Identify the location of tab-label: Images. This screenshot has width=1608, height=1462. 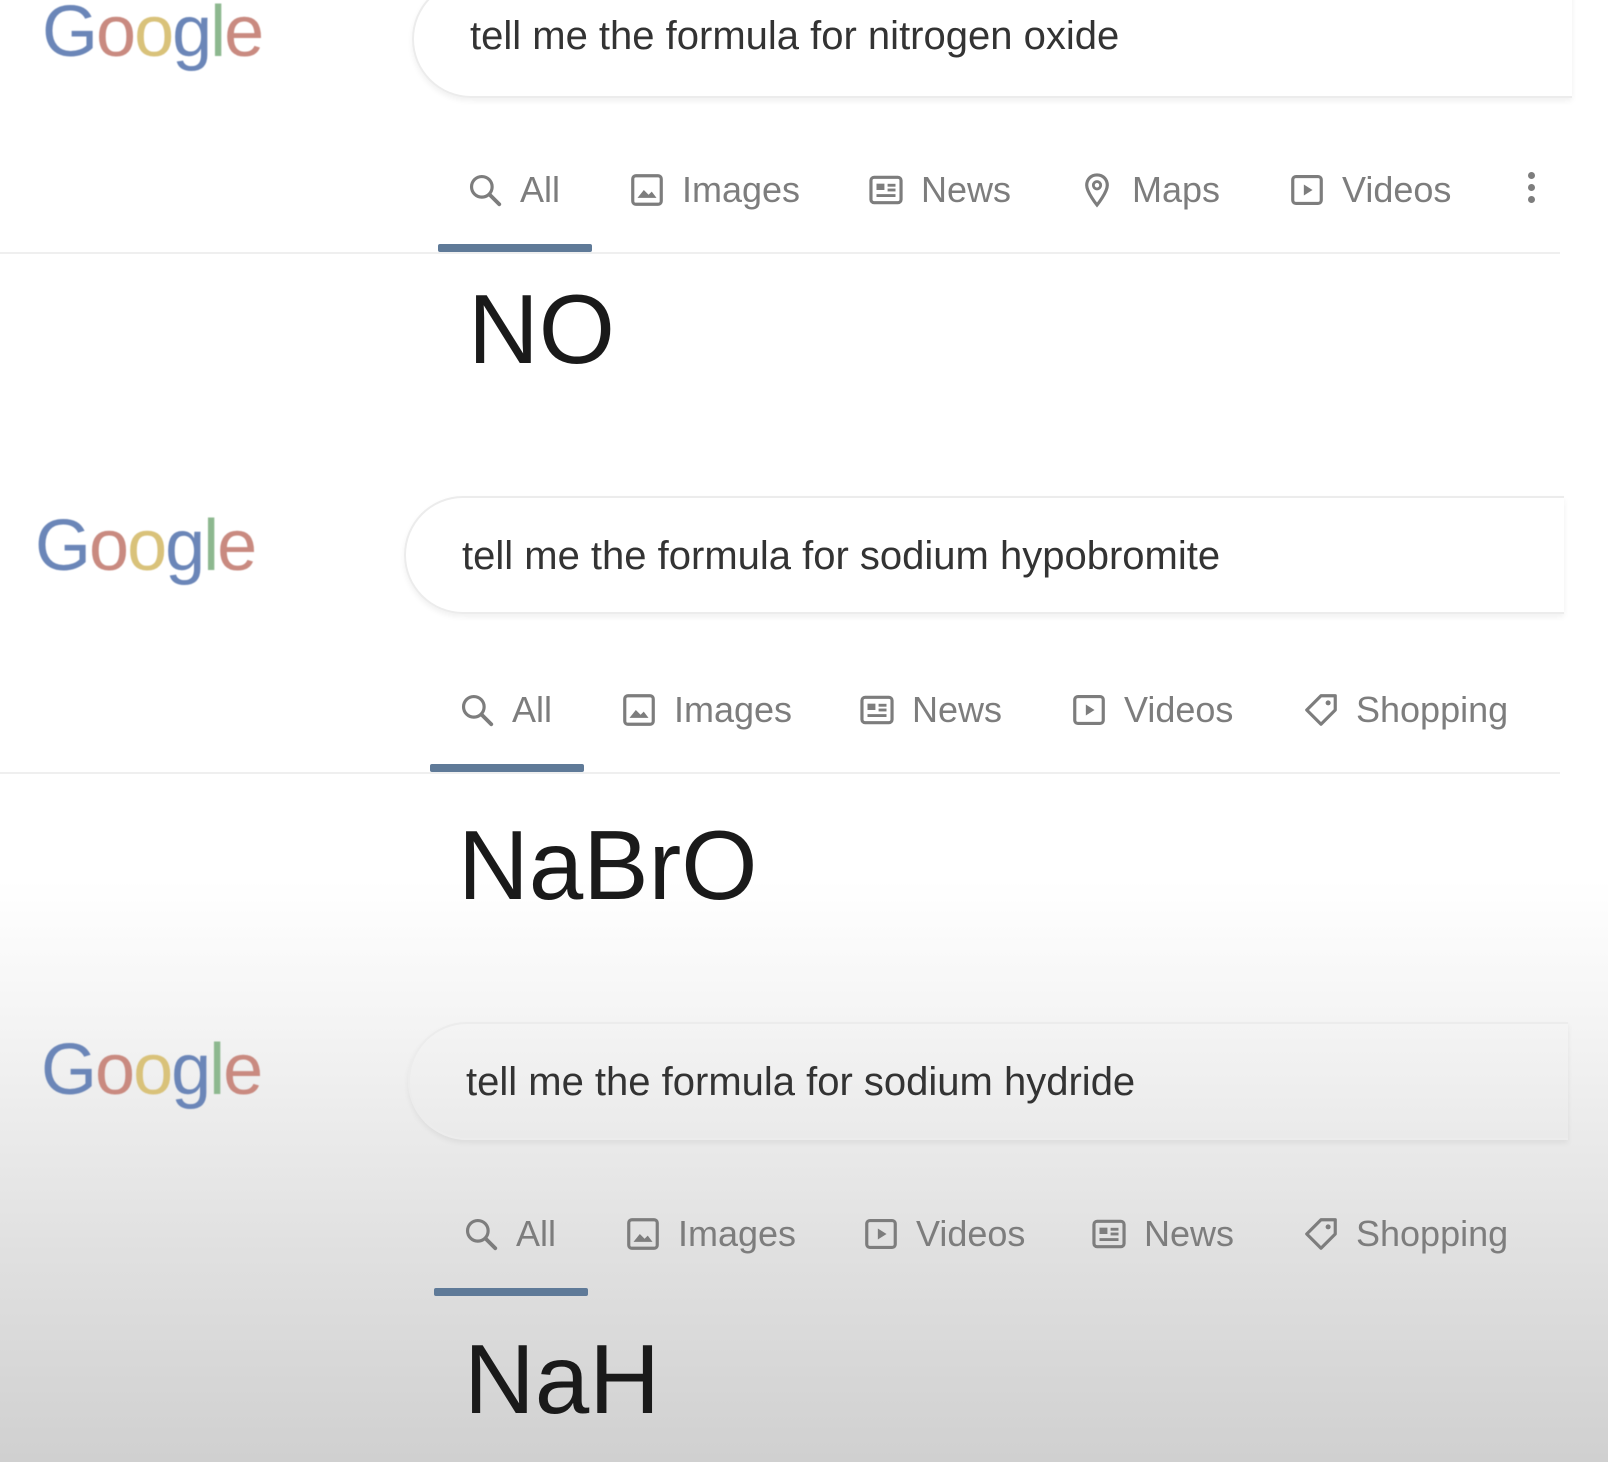
(737, 1233).